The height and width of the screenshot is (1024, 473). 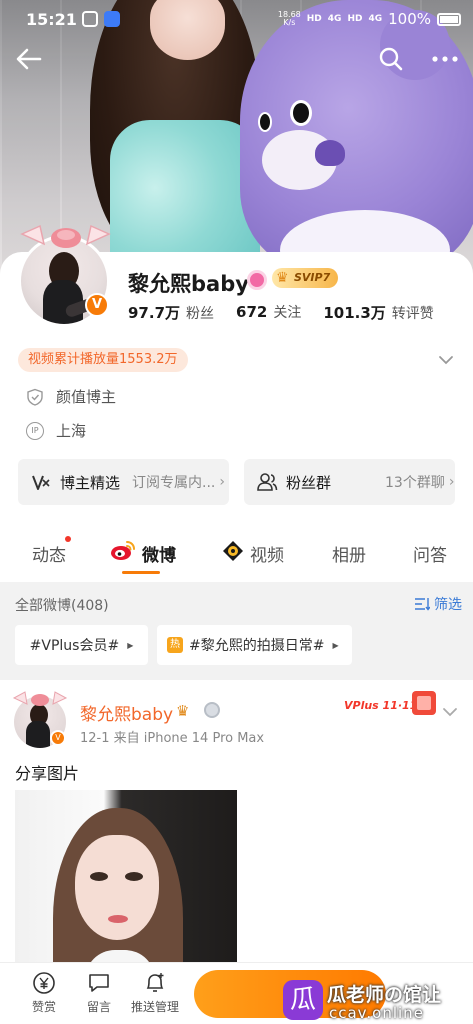 What do you see at coordinates (409, 19) in the screenshot?
I see `battery-percent: 100%` at bounding box center [409, 19].